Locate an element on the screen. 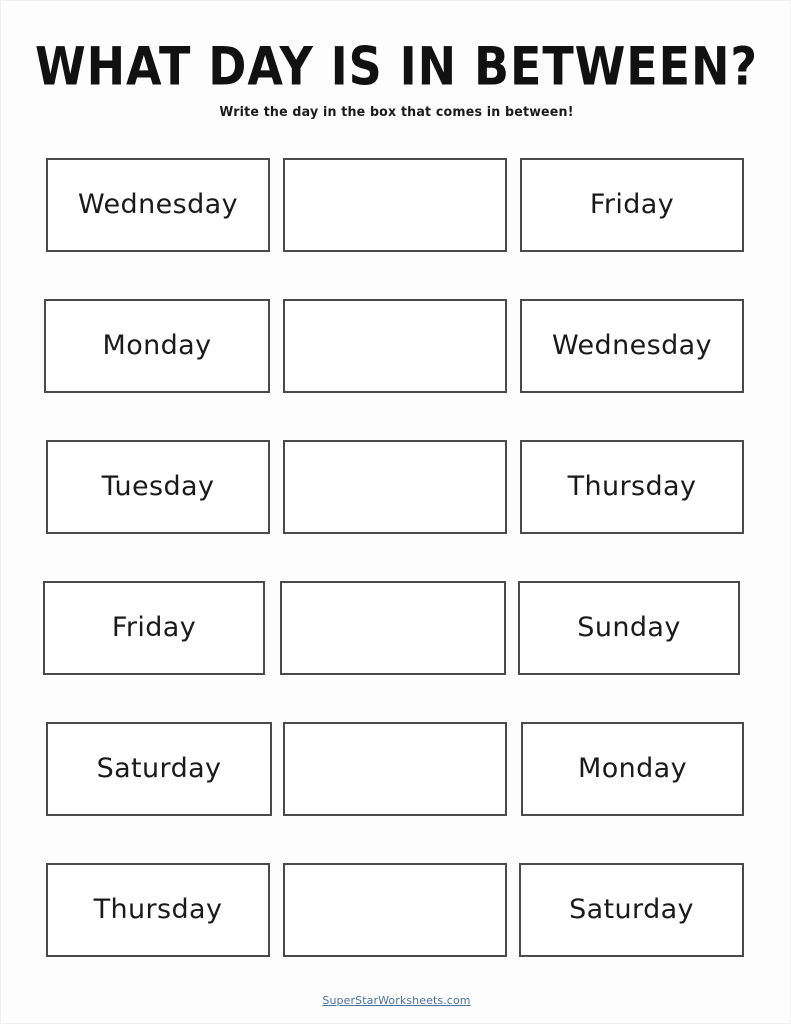 This screenshot has width=791, height=1024. table-row: Thursday Saturday is located at coordinates (396, 910).